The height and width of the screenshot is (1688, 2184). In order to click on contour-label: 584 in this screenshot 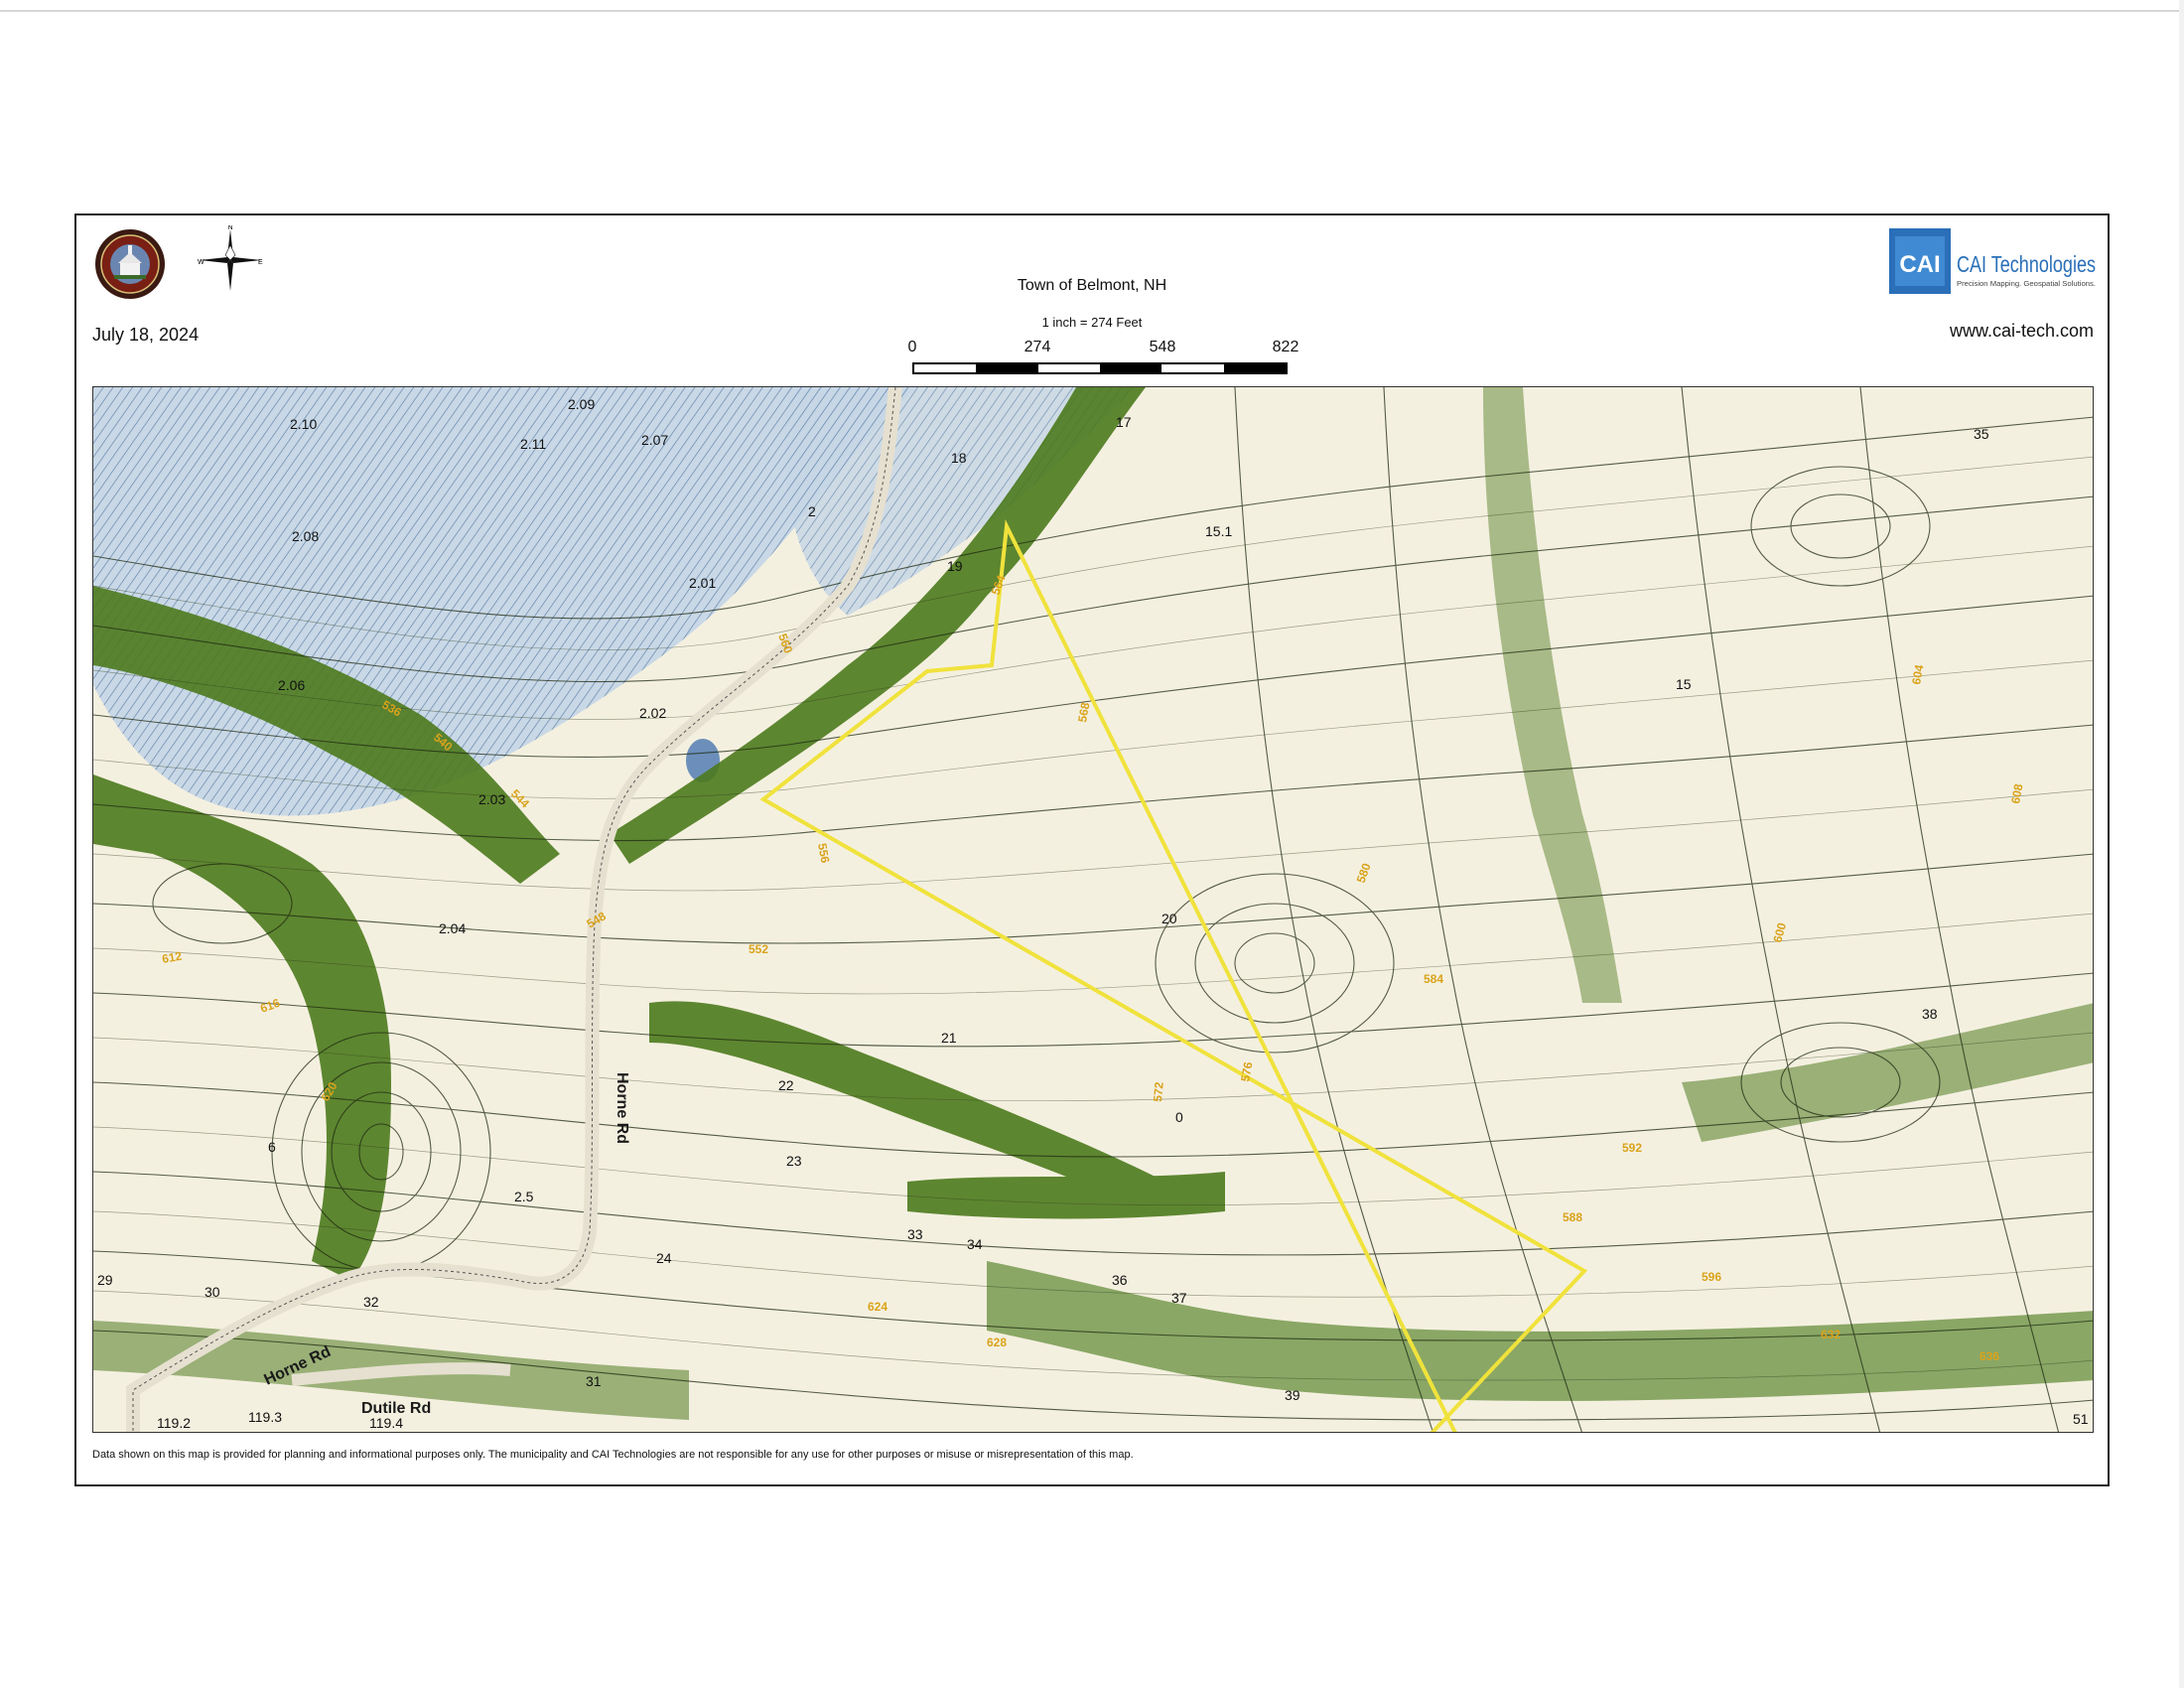, I will do `click(1433, 979)`.